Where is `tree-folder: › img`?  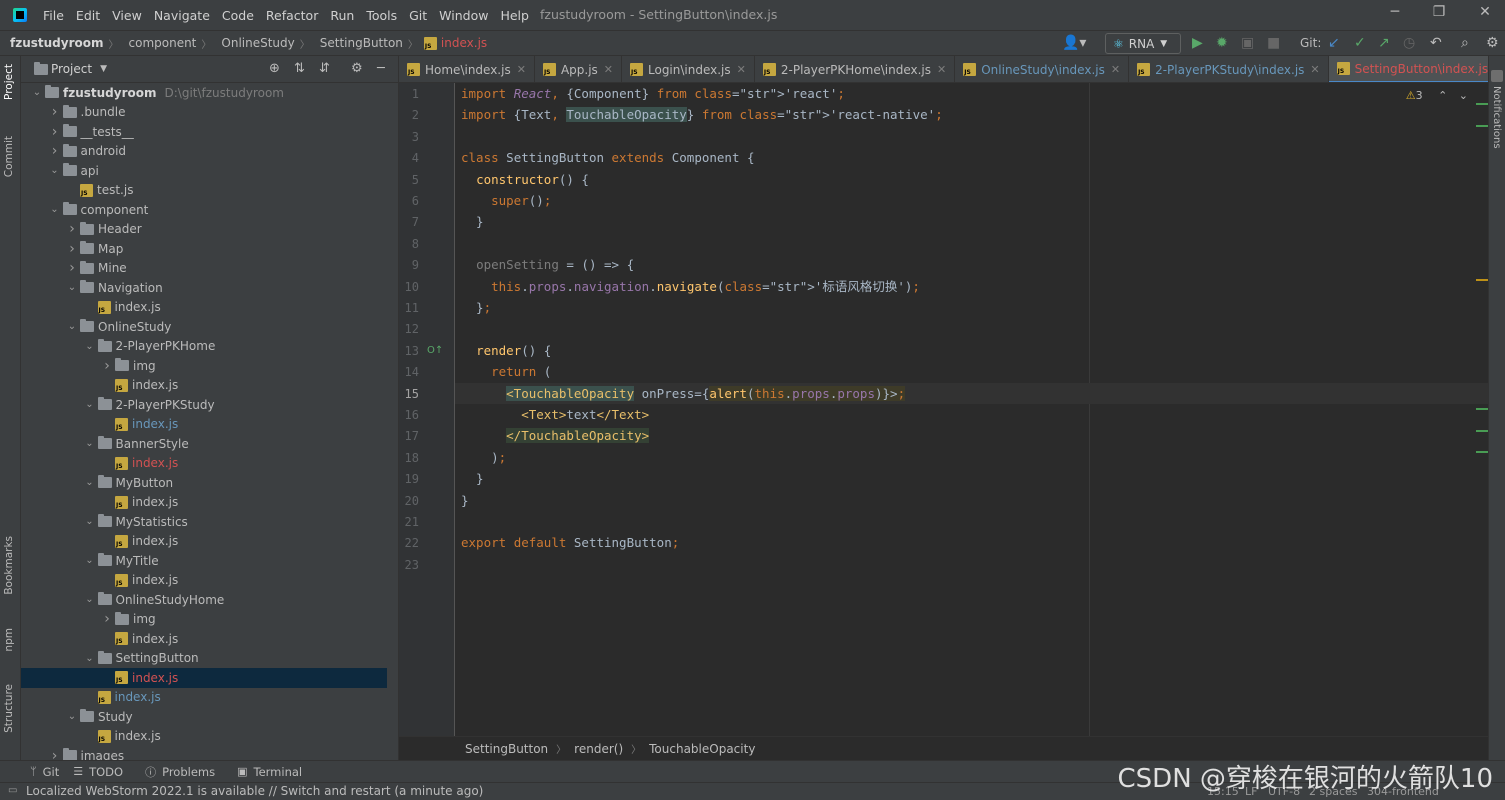 tree-folder: › img is located at coordinates (204, 620).